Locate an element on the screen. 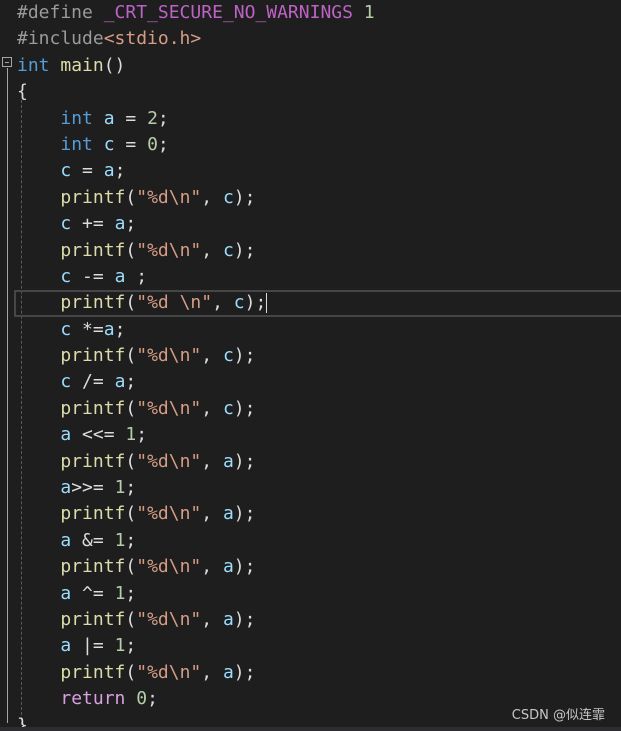 The height and width of the screenshot is (731, 621). code-token: ^= is located at coordinates (93, 593).